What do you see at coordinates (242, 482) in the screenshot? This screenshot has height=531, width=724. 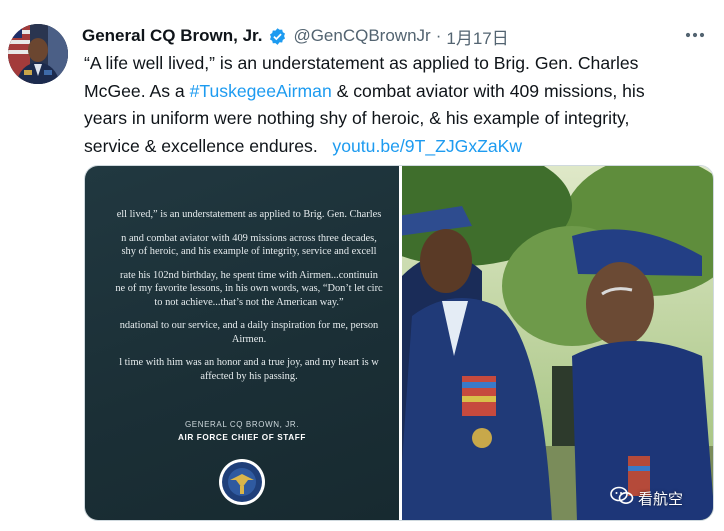 I see `air-force-seal-icon` at bounding box center [242, 482].